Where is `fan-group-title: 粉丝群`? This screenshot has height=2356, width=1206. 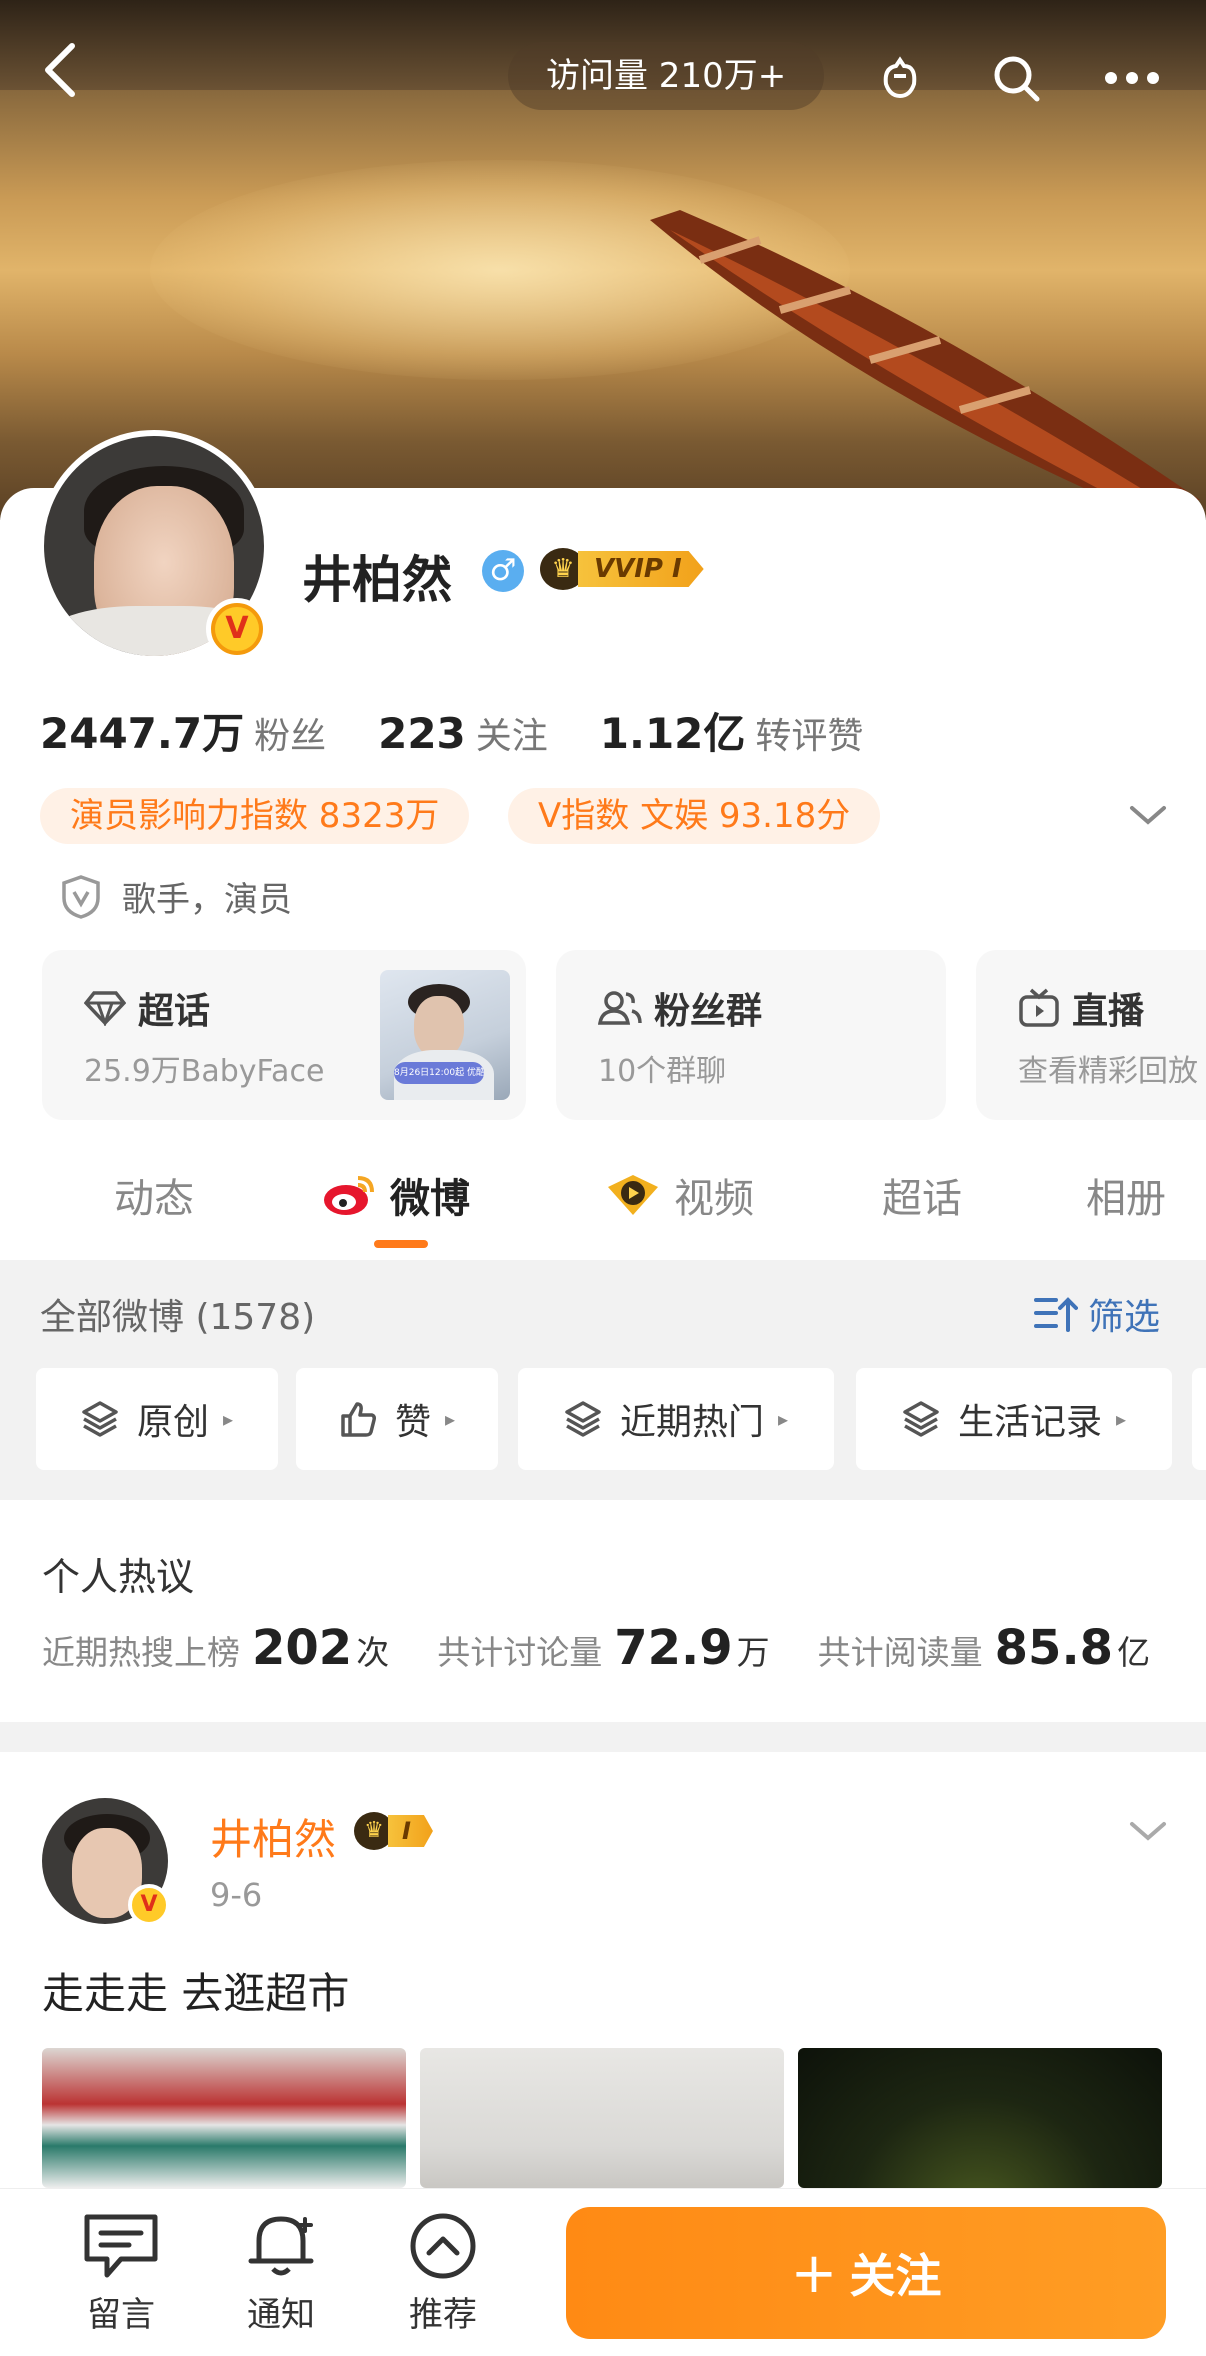 fan-group-title: 粉丝群 is located at coordinates (680, 1008).